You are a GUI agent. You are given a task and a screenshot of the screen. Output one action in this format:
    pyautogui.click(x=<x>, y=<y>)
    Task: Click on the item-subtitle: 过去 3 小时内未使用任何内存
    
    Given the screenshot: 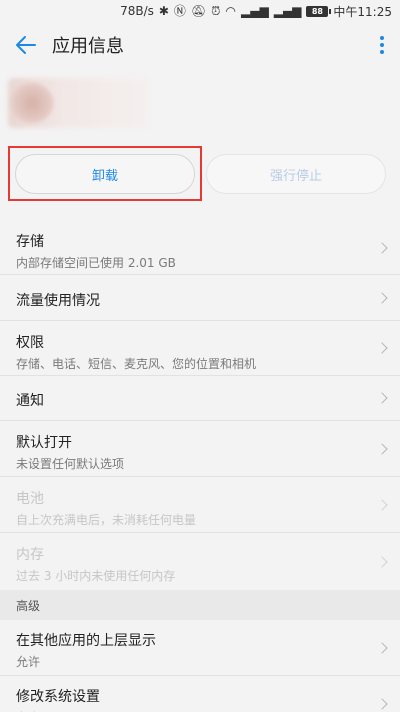 What is the action you would take?
    pyautogui.click(x=96, y=576)
    